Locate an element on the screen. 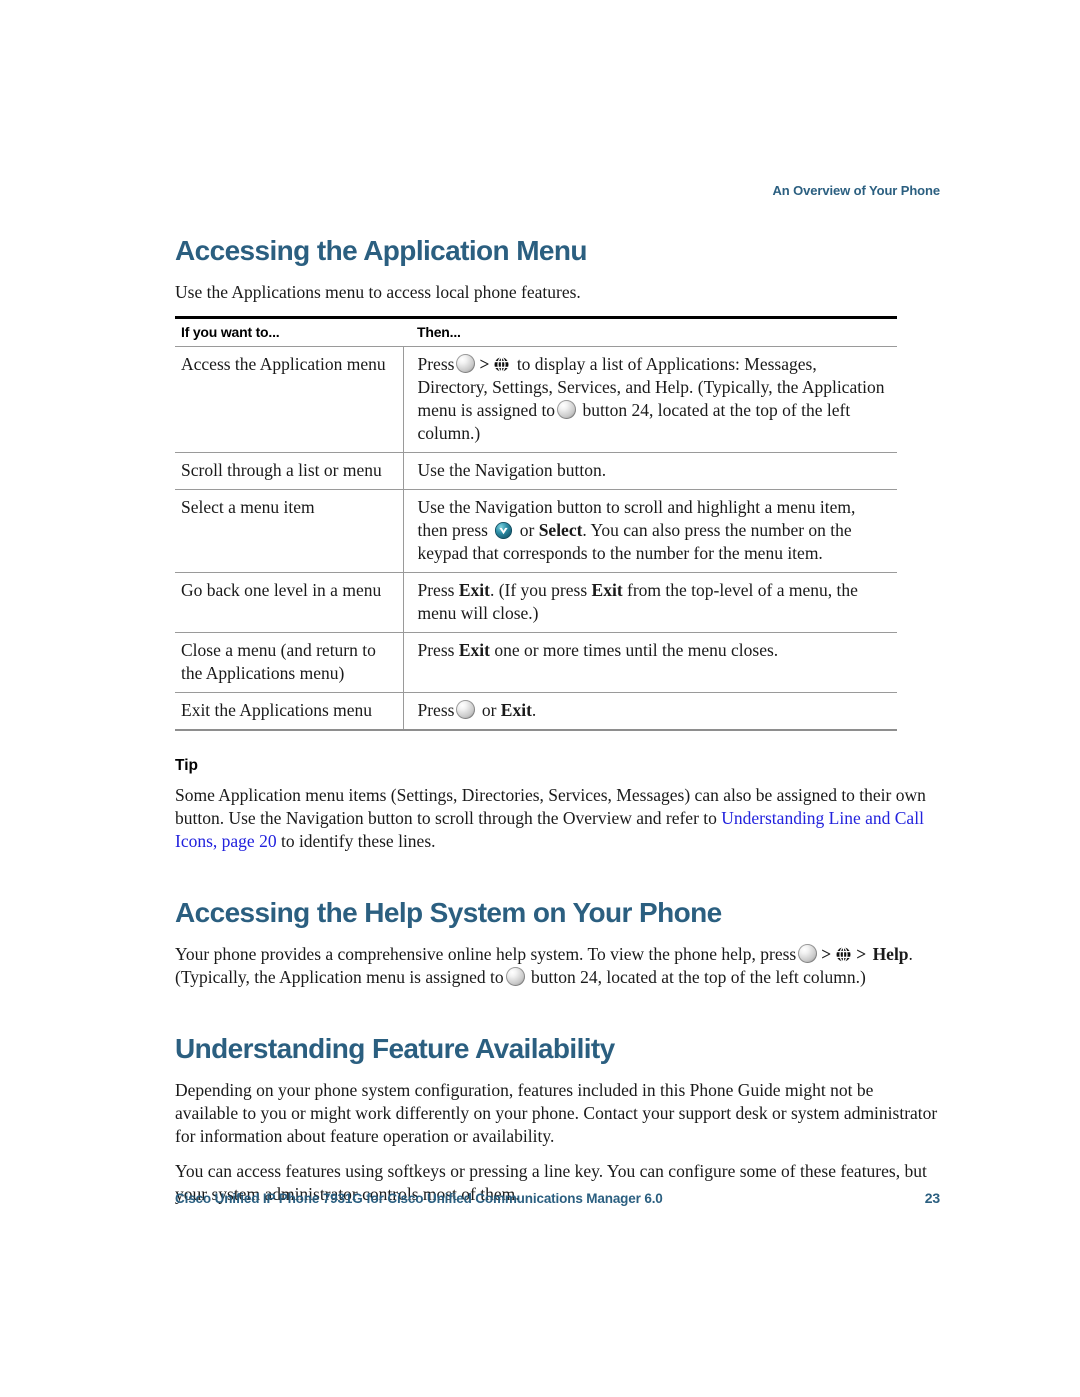  footer-page-number: 23 is located at coordinates (932, 1198).